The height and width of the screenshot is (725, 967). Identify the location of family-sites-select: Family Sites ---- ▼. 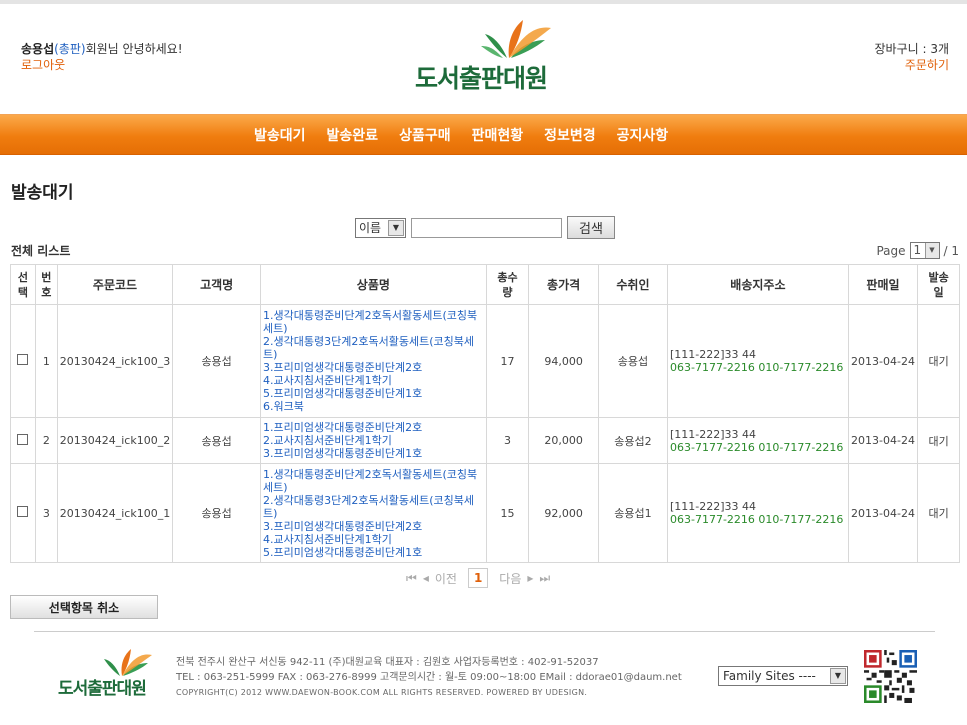
(783, 676).